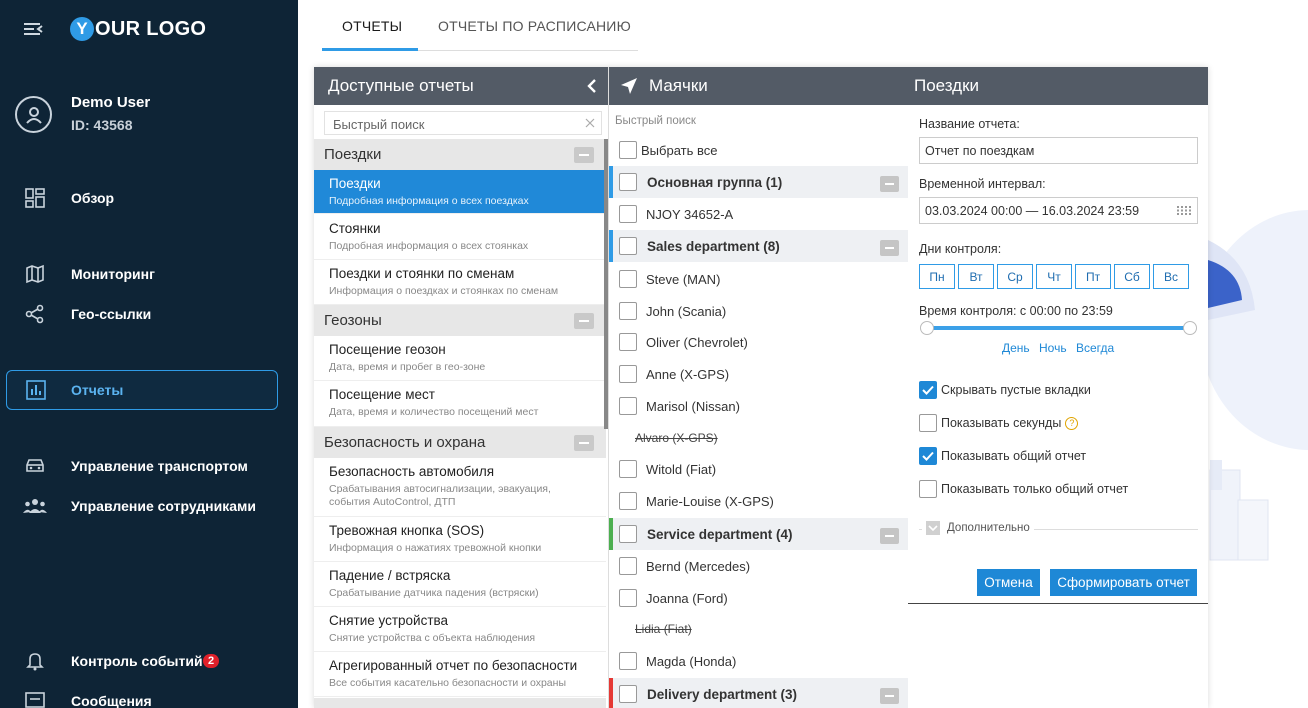 This screenshot has height=708, width=1308. I want to click on nav-transport: Управление транспортом, so click(149, 466).